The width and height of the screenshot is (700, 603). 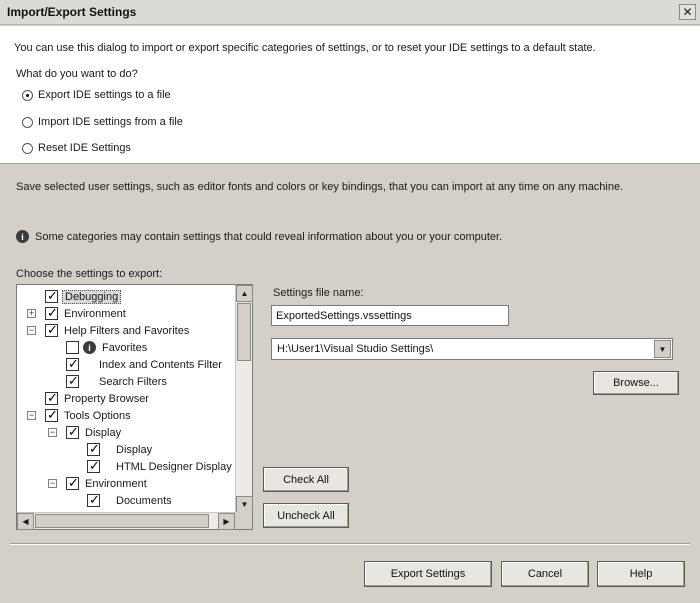 What do you see at coordinates (174, 467) in the screenshot?
I see `tree-node-label: HTML Designer Display` at bounding box center [174, 467].